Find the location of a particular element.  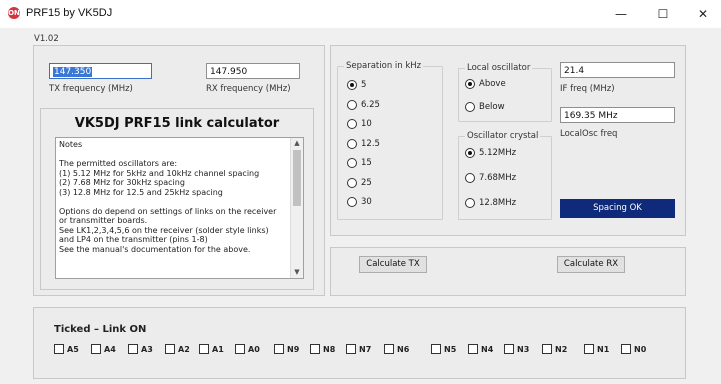

close-button: ✕ is located at coordinates (703, 14).